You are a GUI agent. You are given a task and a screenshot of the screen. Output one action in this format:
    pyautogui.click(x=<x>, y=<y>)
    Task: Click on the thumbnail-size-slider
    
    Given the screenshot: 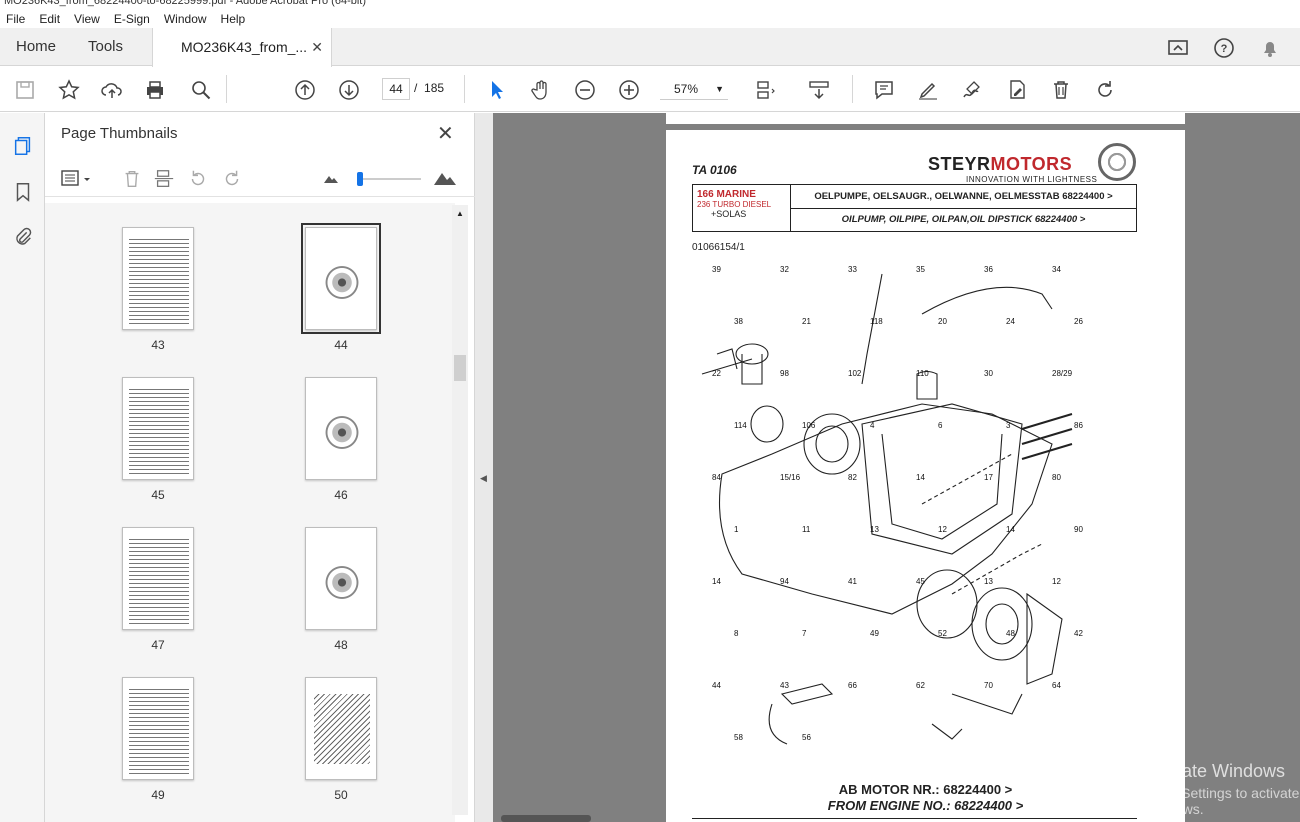 What is the action you would take?
    pyautogui.click(x=389, y=179)
    